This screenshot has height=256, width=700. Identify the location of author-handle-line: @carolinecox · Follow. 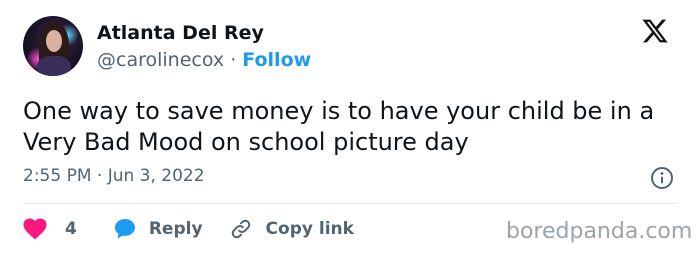
(204, 60).